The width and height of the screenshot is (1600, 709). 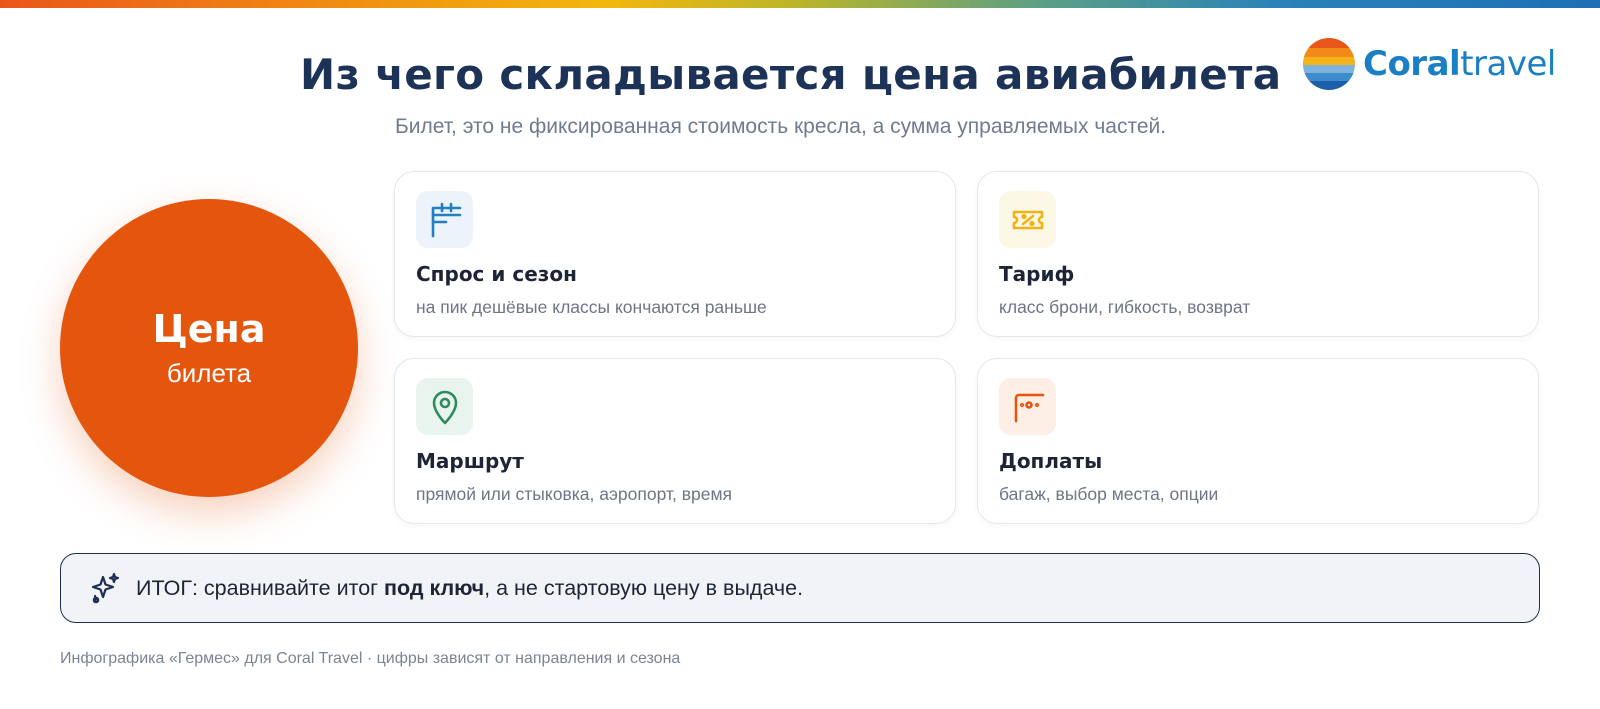 I want to click on card-description: прямой или стыковка, аэропорт, время, so click(x=574, y=494).